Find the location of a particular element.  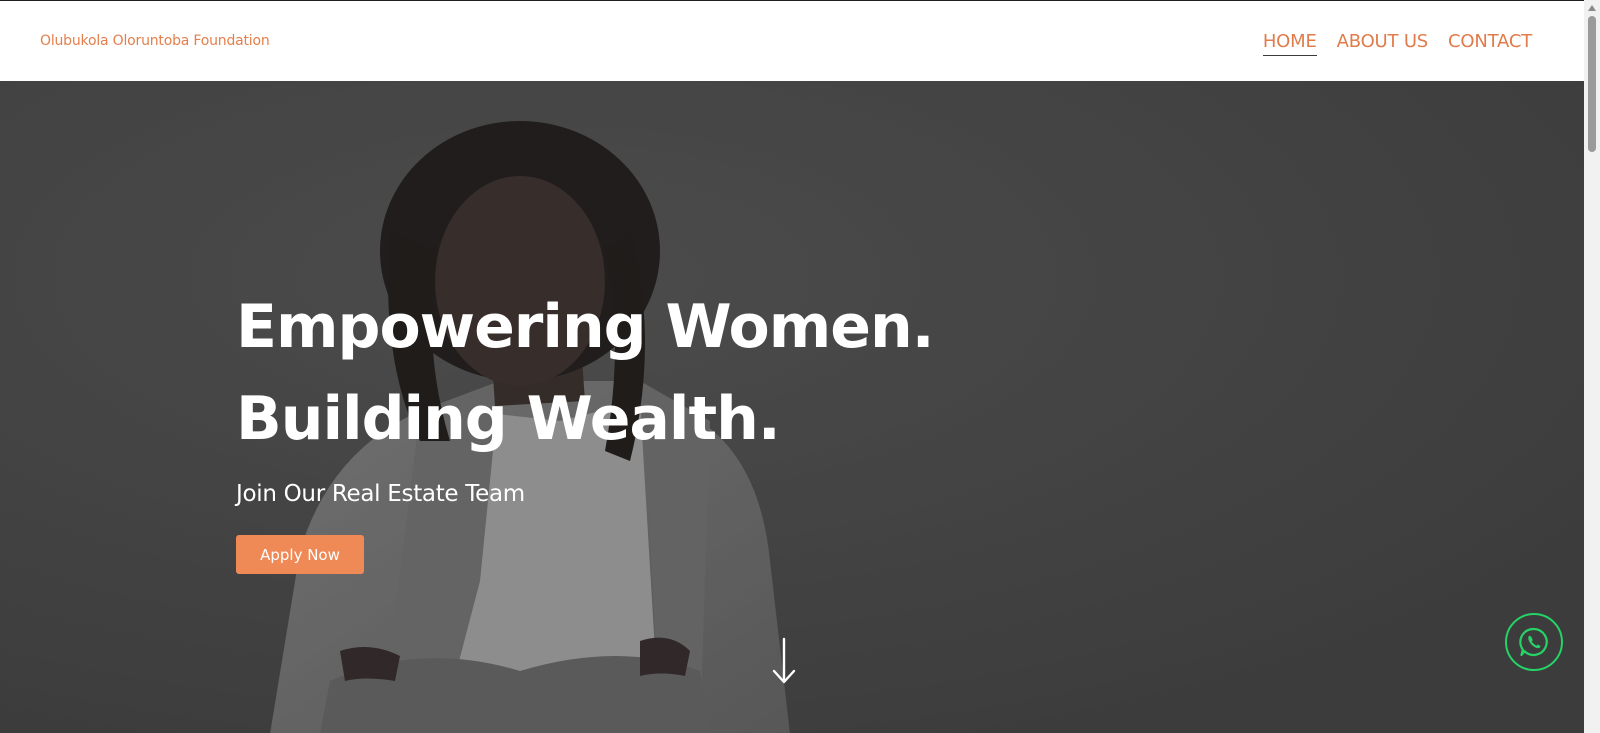

scroll-up-icon is located at coordinates (1592, 8).